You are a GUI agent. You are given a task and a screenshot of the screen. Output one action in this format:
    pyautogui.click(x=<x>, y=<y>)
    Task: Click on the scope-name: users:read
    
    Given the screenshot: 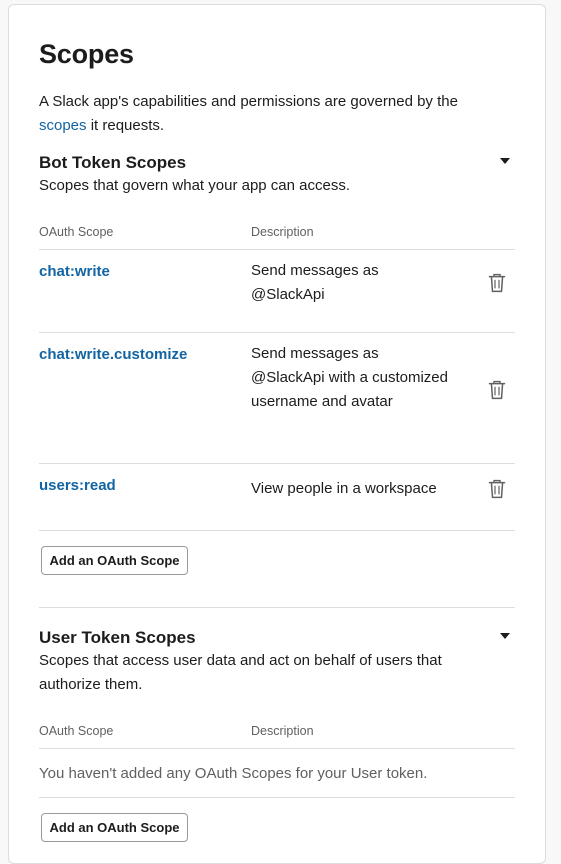 What is the action you would take?
    pyautogui.click(x=77, y=485)
    